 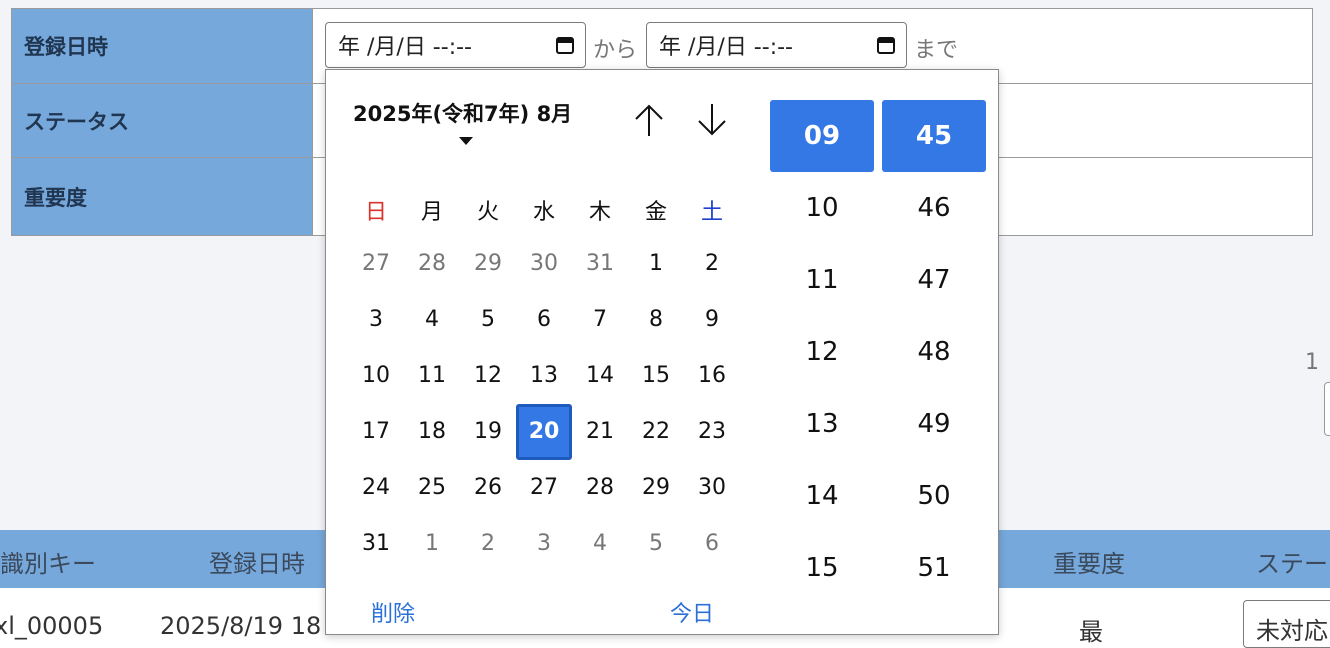 I want to click on date-from-value: 年 /月/日 --:--, so click(x=405, y=47).